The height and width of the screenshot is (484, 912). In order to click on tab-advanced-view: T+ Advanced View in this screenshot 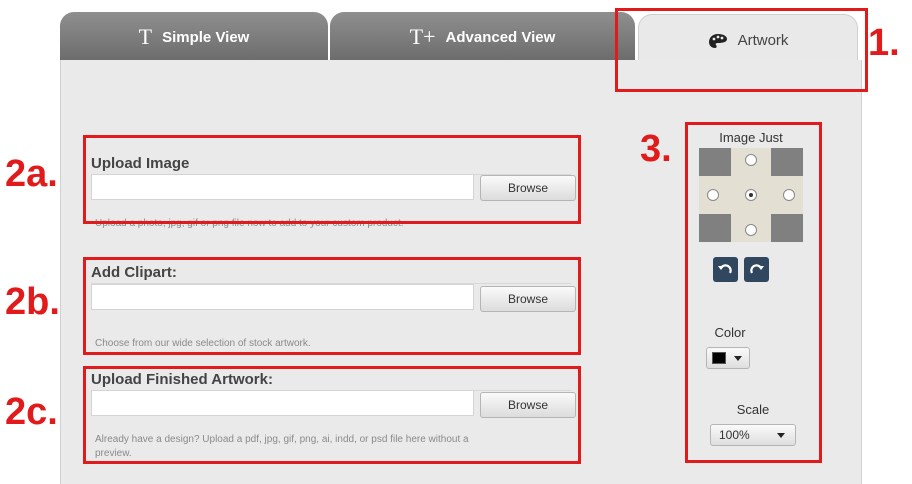, I will do `click(482, 37)`.